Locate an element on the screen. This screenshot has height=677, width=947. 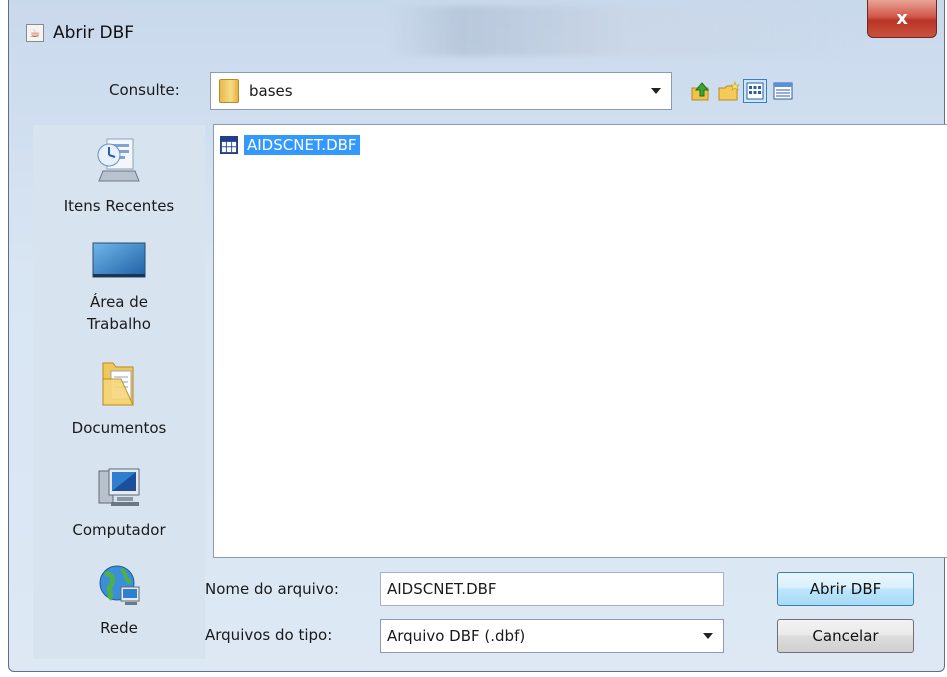
lookin-value: bases is located at coordinates (271, 91).